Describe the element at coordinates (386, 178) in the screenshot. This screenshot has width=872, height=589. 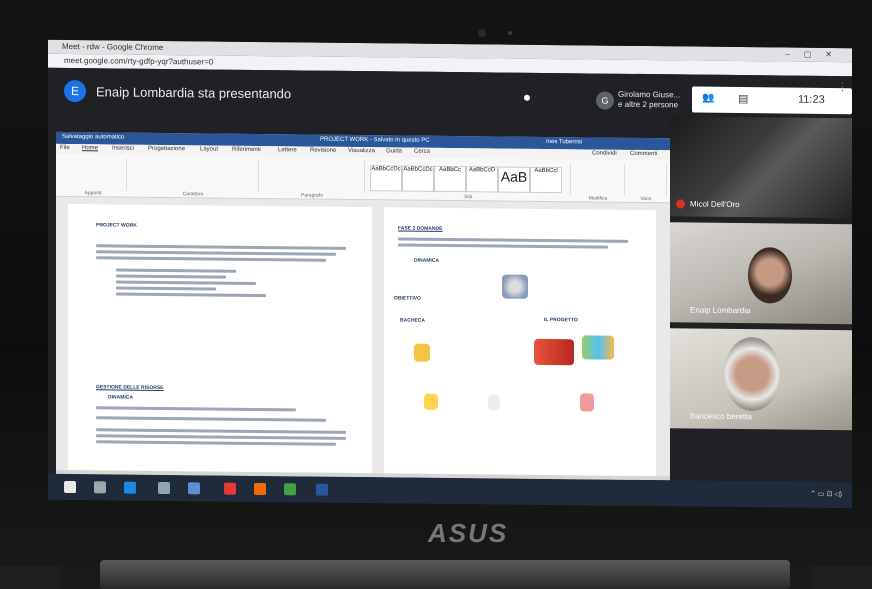
I see `style-normale: AaBbCcDc` at that location.